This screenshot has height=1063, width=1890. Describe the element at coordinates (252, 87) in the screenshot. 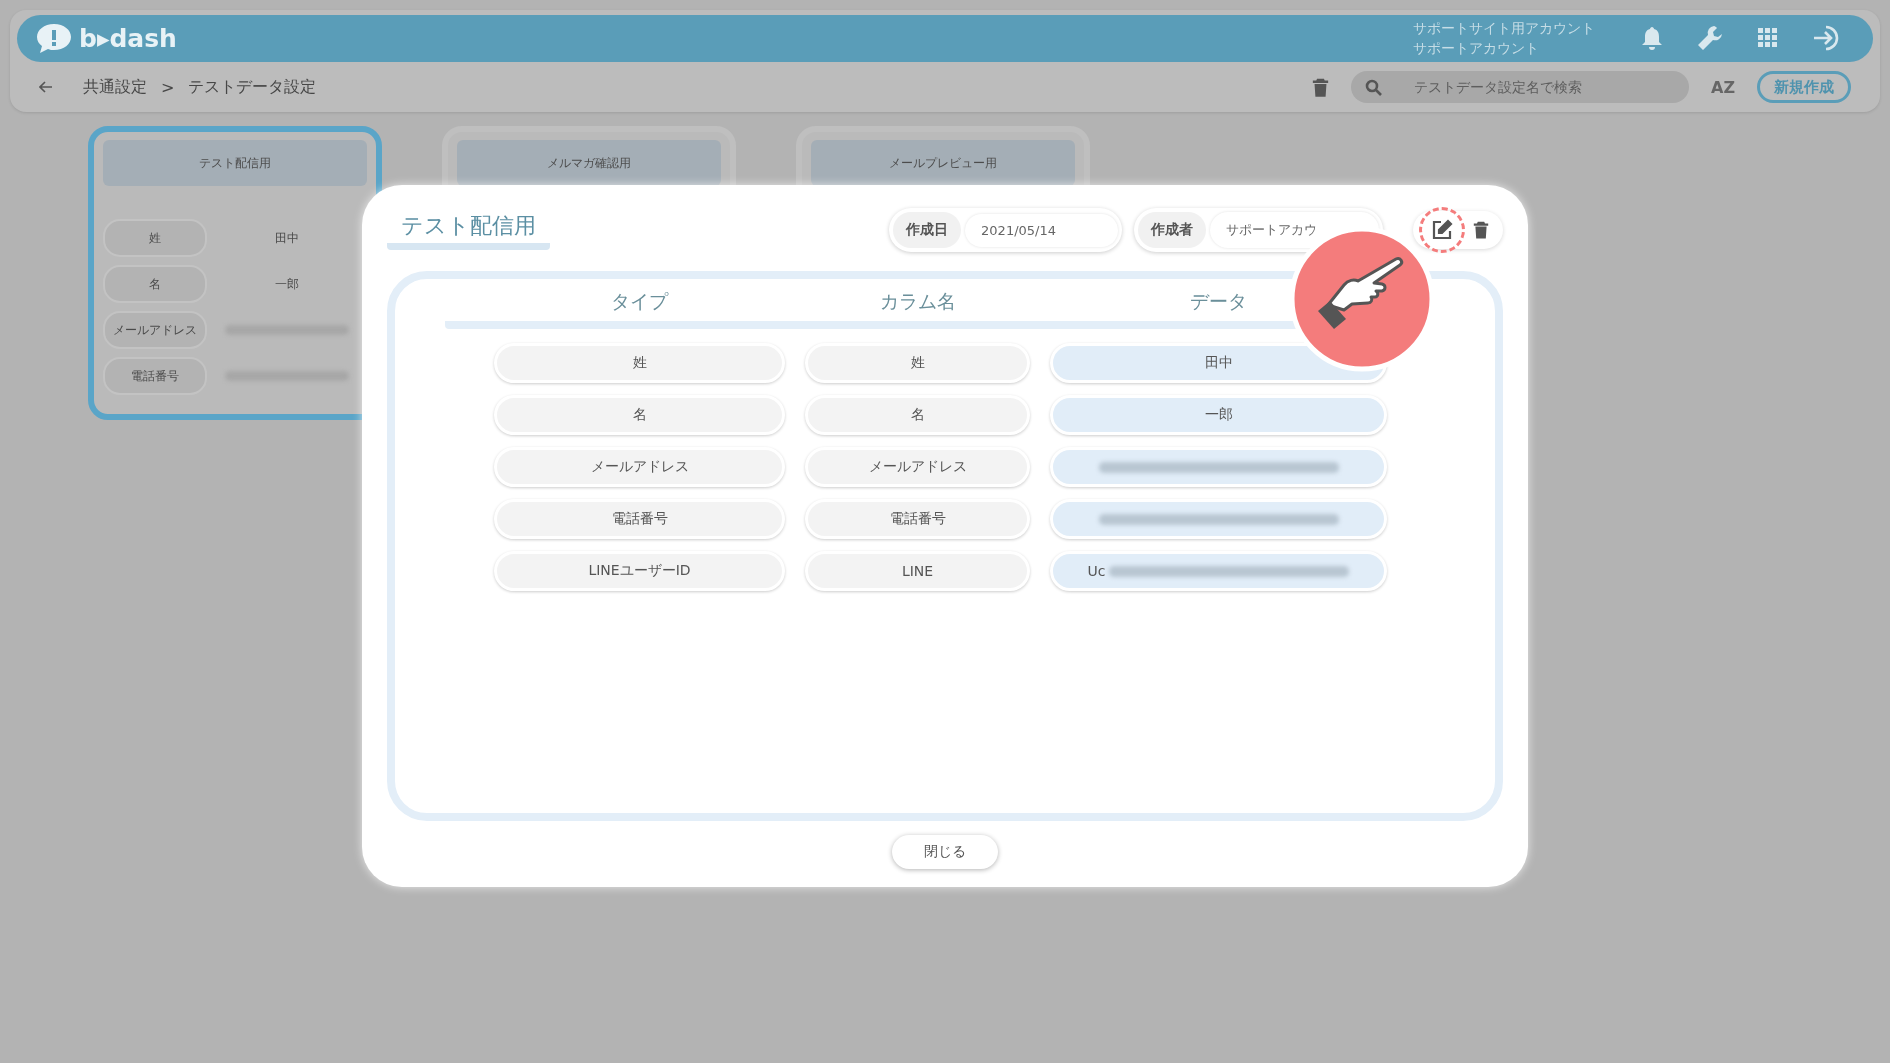

I see `breadcrumb-current: テストデータ設定` at that location.